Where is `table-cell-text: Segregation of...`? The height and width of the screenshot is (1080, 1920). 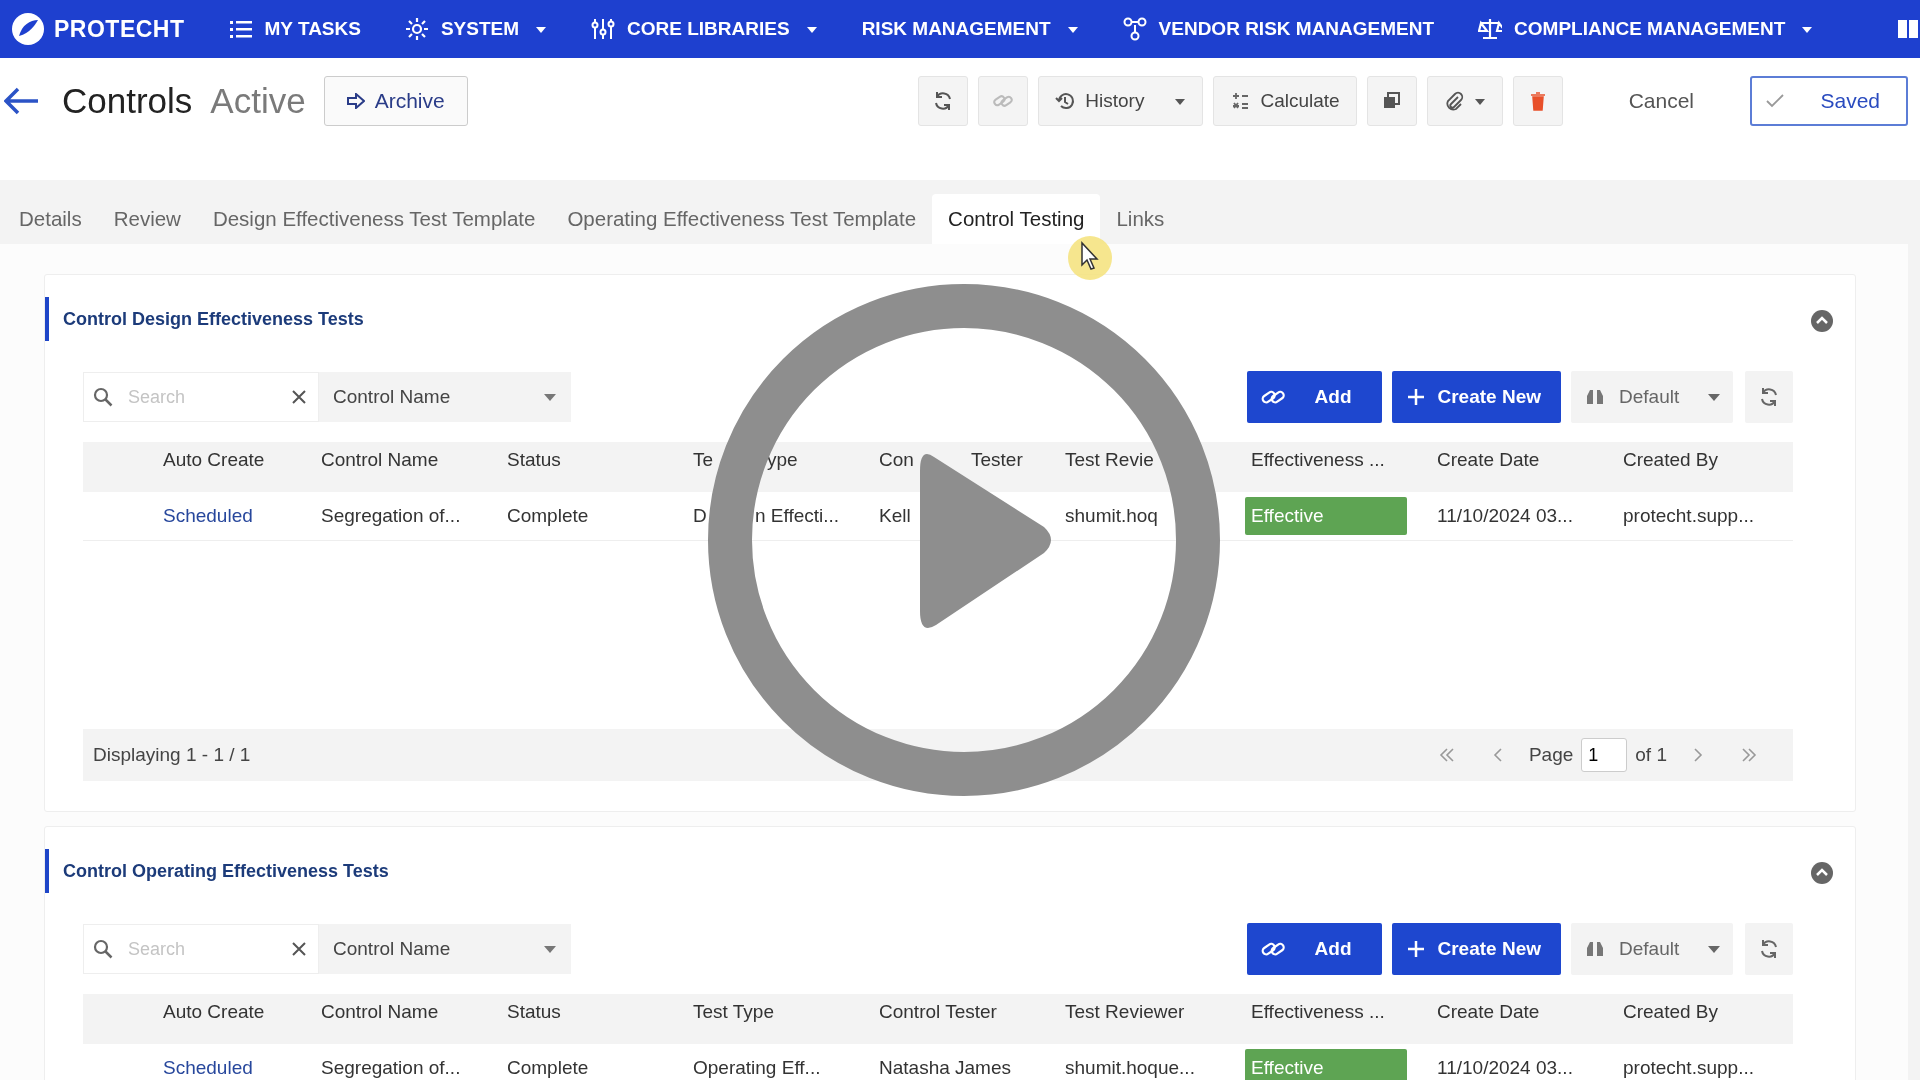 table-cell-text: Segregation of... is located at coordinates (391, 516).